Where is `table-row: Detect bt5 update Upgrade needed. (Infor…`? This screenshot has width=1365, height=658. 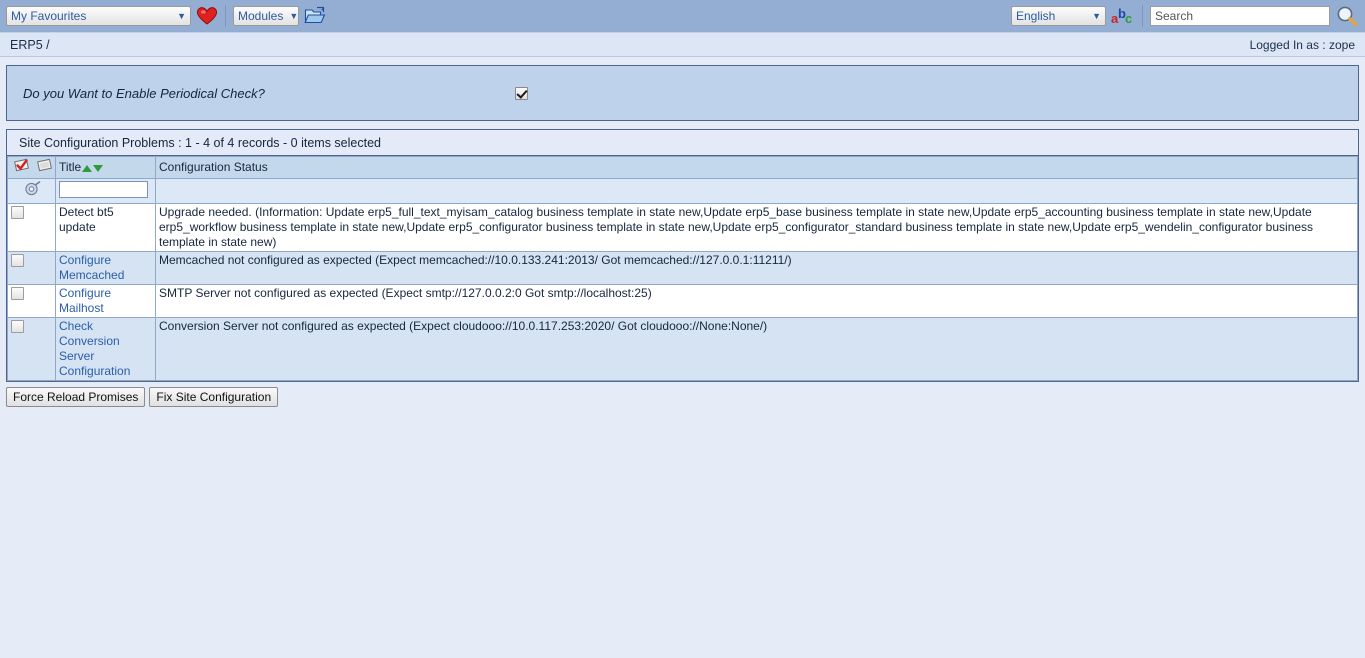 table-row: Detect bt5 update Upgrade needed. (Infor… is located at coordinates (682, 227).